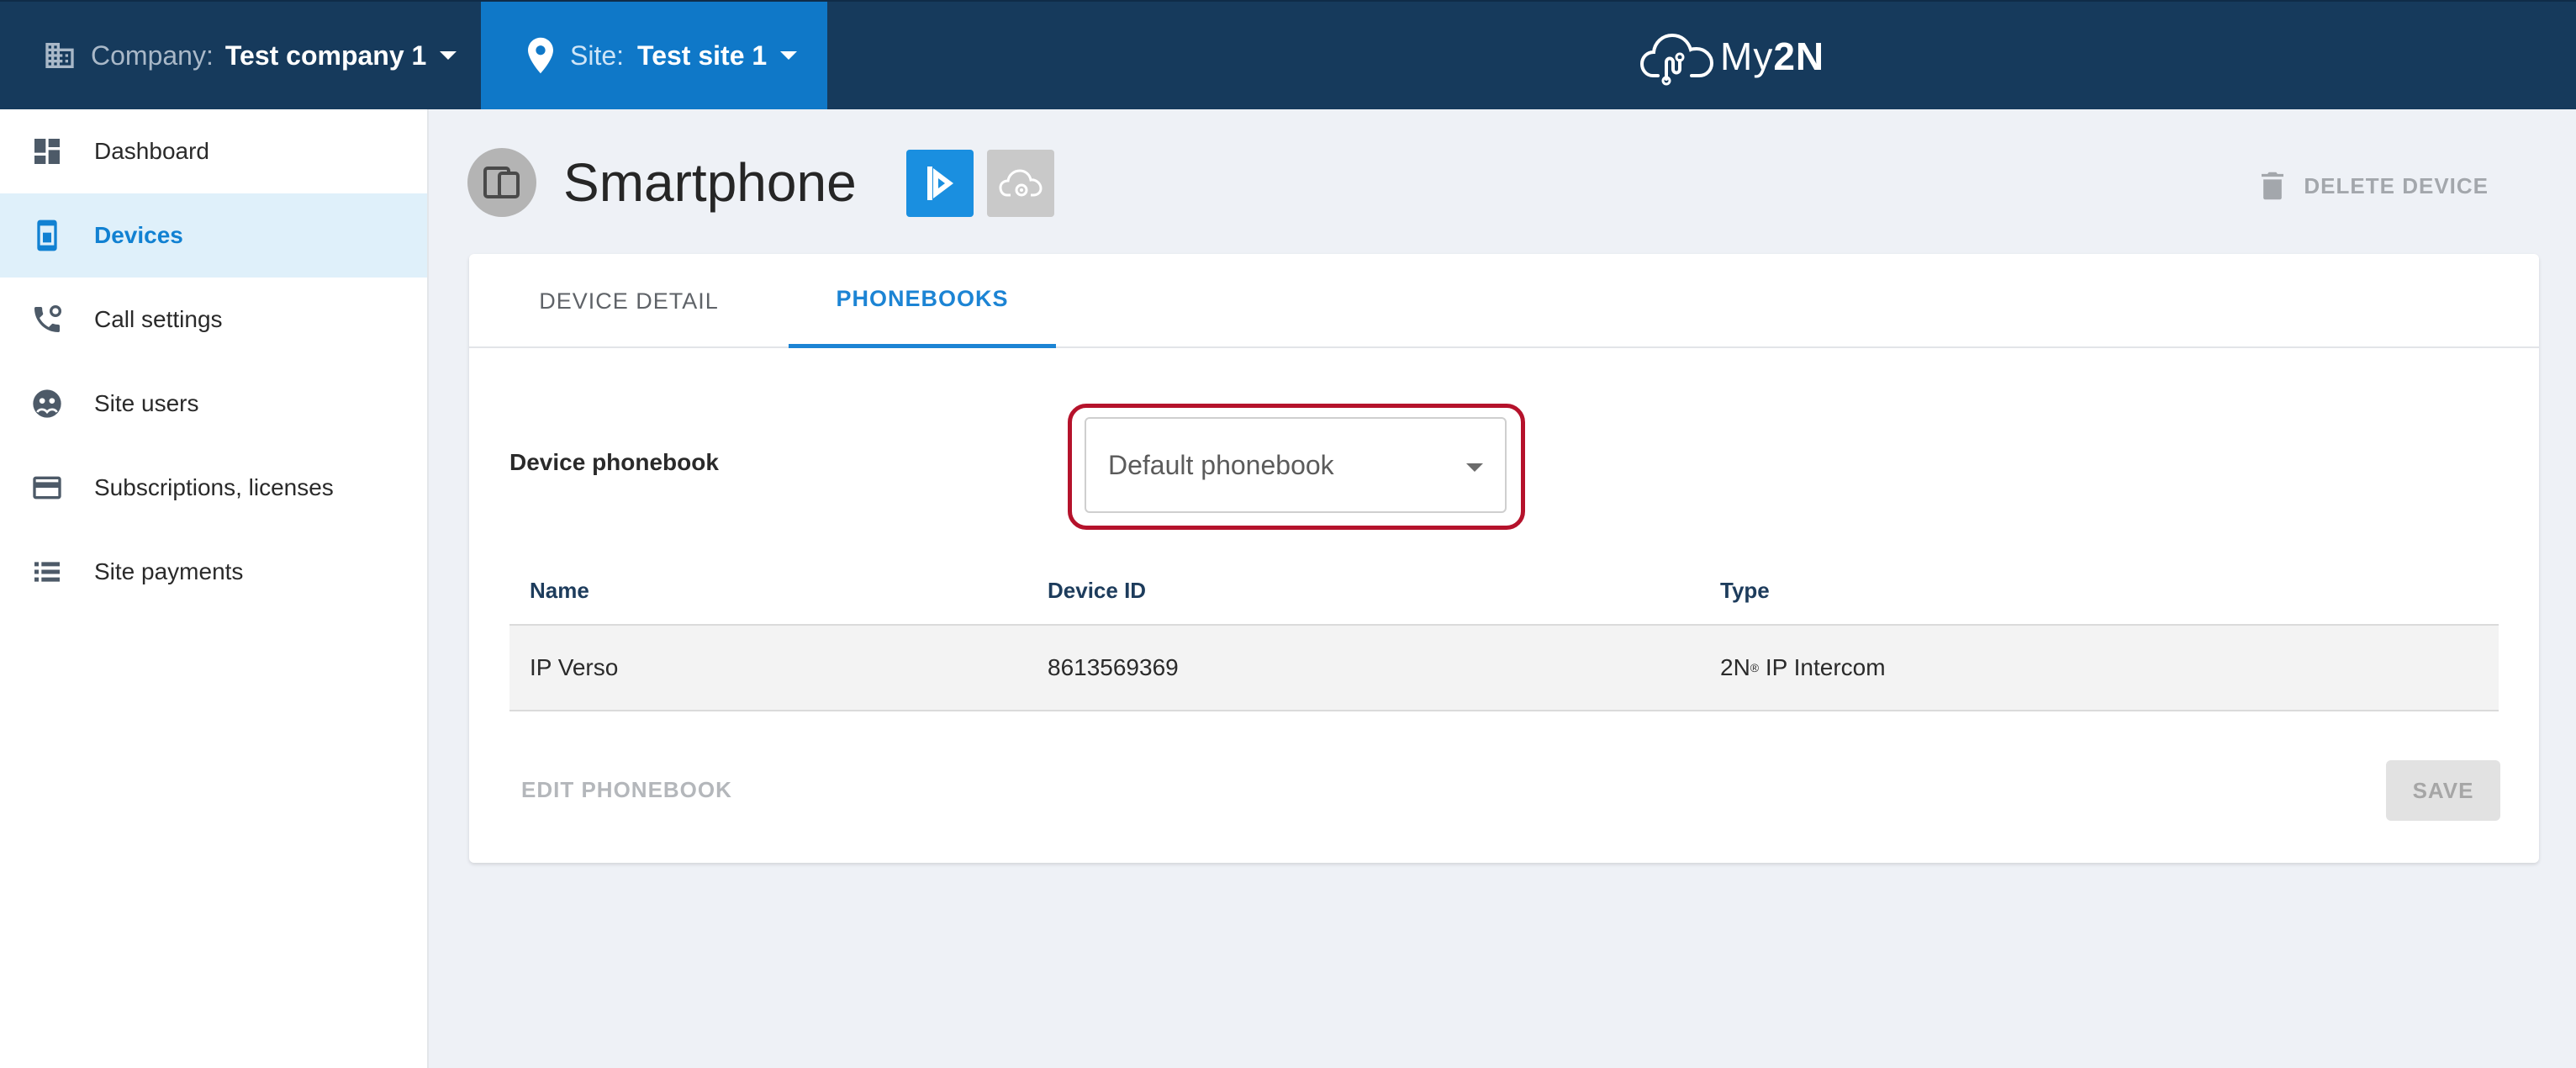 Image resolution: width=2576 pixels, height=1068 pixels. I want to click on cloud-gear-icon, so click(1021, 183).